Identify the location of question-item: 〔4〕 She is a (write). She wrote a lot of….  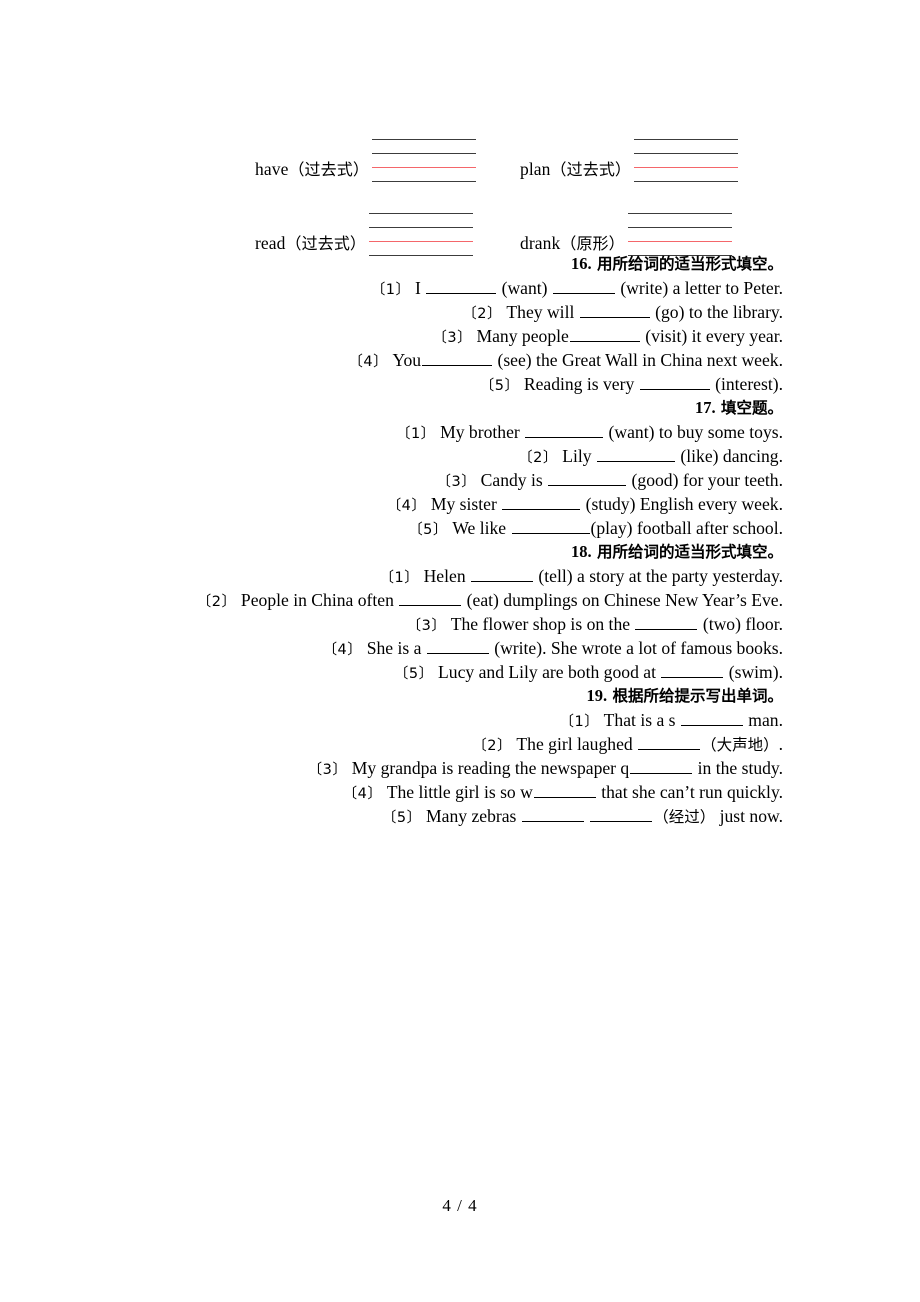
(459, 648).